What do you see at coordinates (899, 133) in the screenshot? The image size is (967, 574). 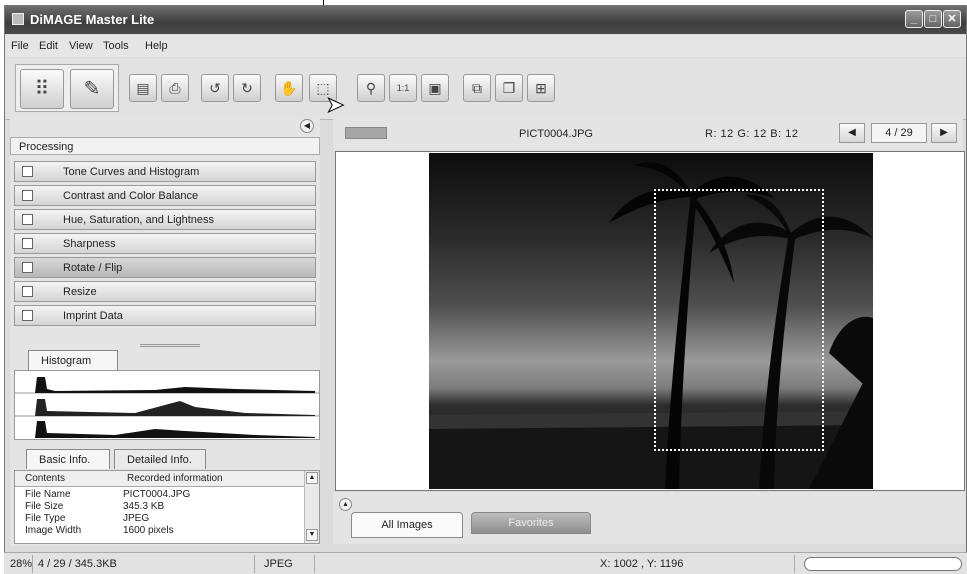 I see `page-indicator: 4 / 29` at bounding box center [899, 133].